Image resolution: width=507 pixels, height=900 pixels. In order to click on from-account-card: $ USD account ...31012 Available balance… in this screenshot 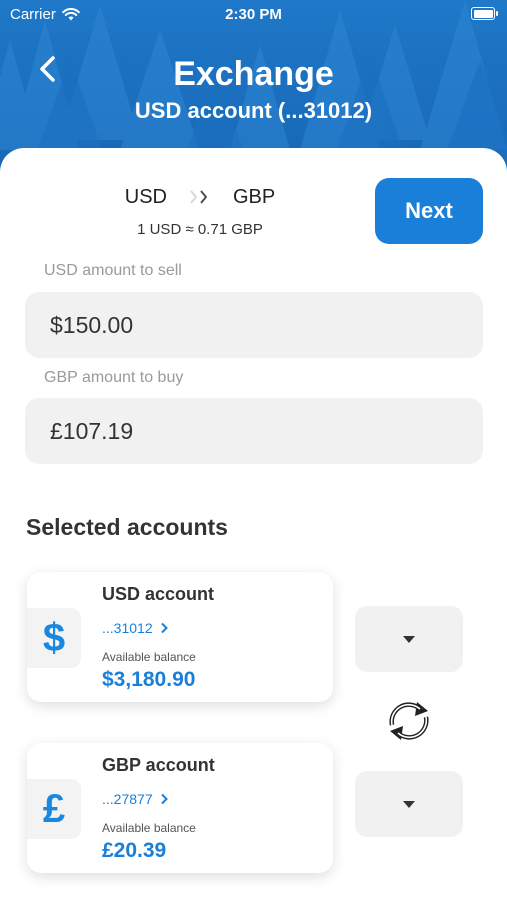, I will do `click(180, 637)`.